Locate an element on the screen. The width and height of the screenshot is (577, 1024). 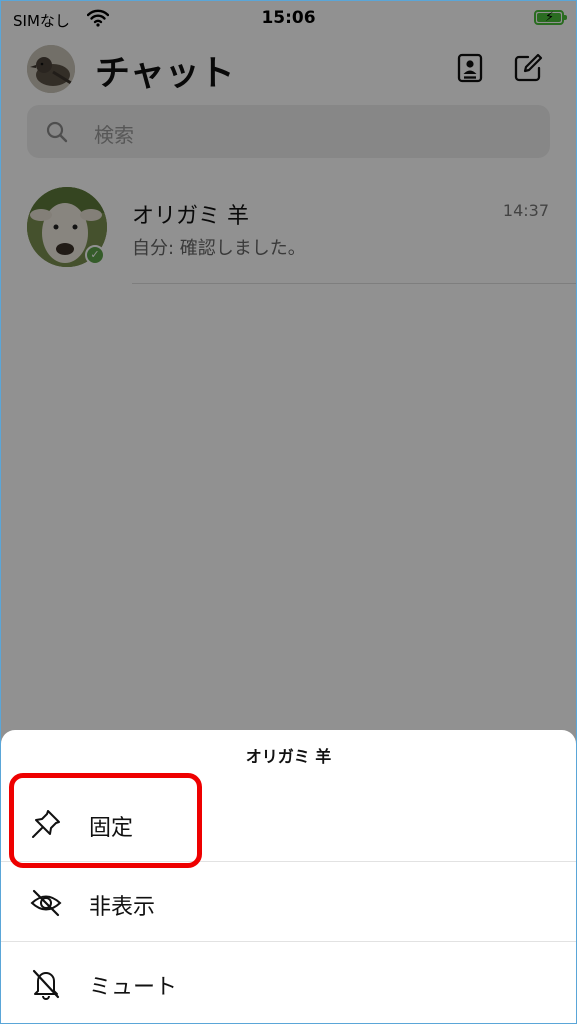
mute-option-label: ミュート is located at coordinates (133, 987).